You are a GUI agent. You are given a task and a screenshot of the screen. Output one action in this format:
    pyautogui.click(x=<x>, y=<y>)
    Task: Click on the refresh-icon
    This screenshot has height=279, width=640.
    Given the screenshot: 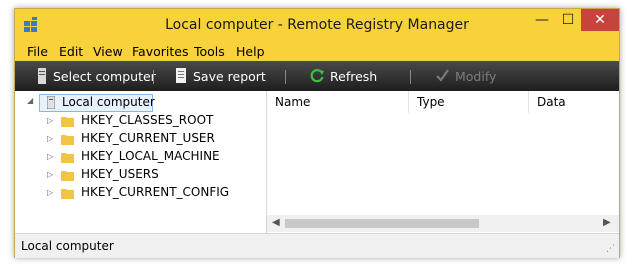 What is the action you would take?
    pyautogui.click(x=317, y=76)
    